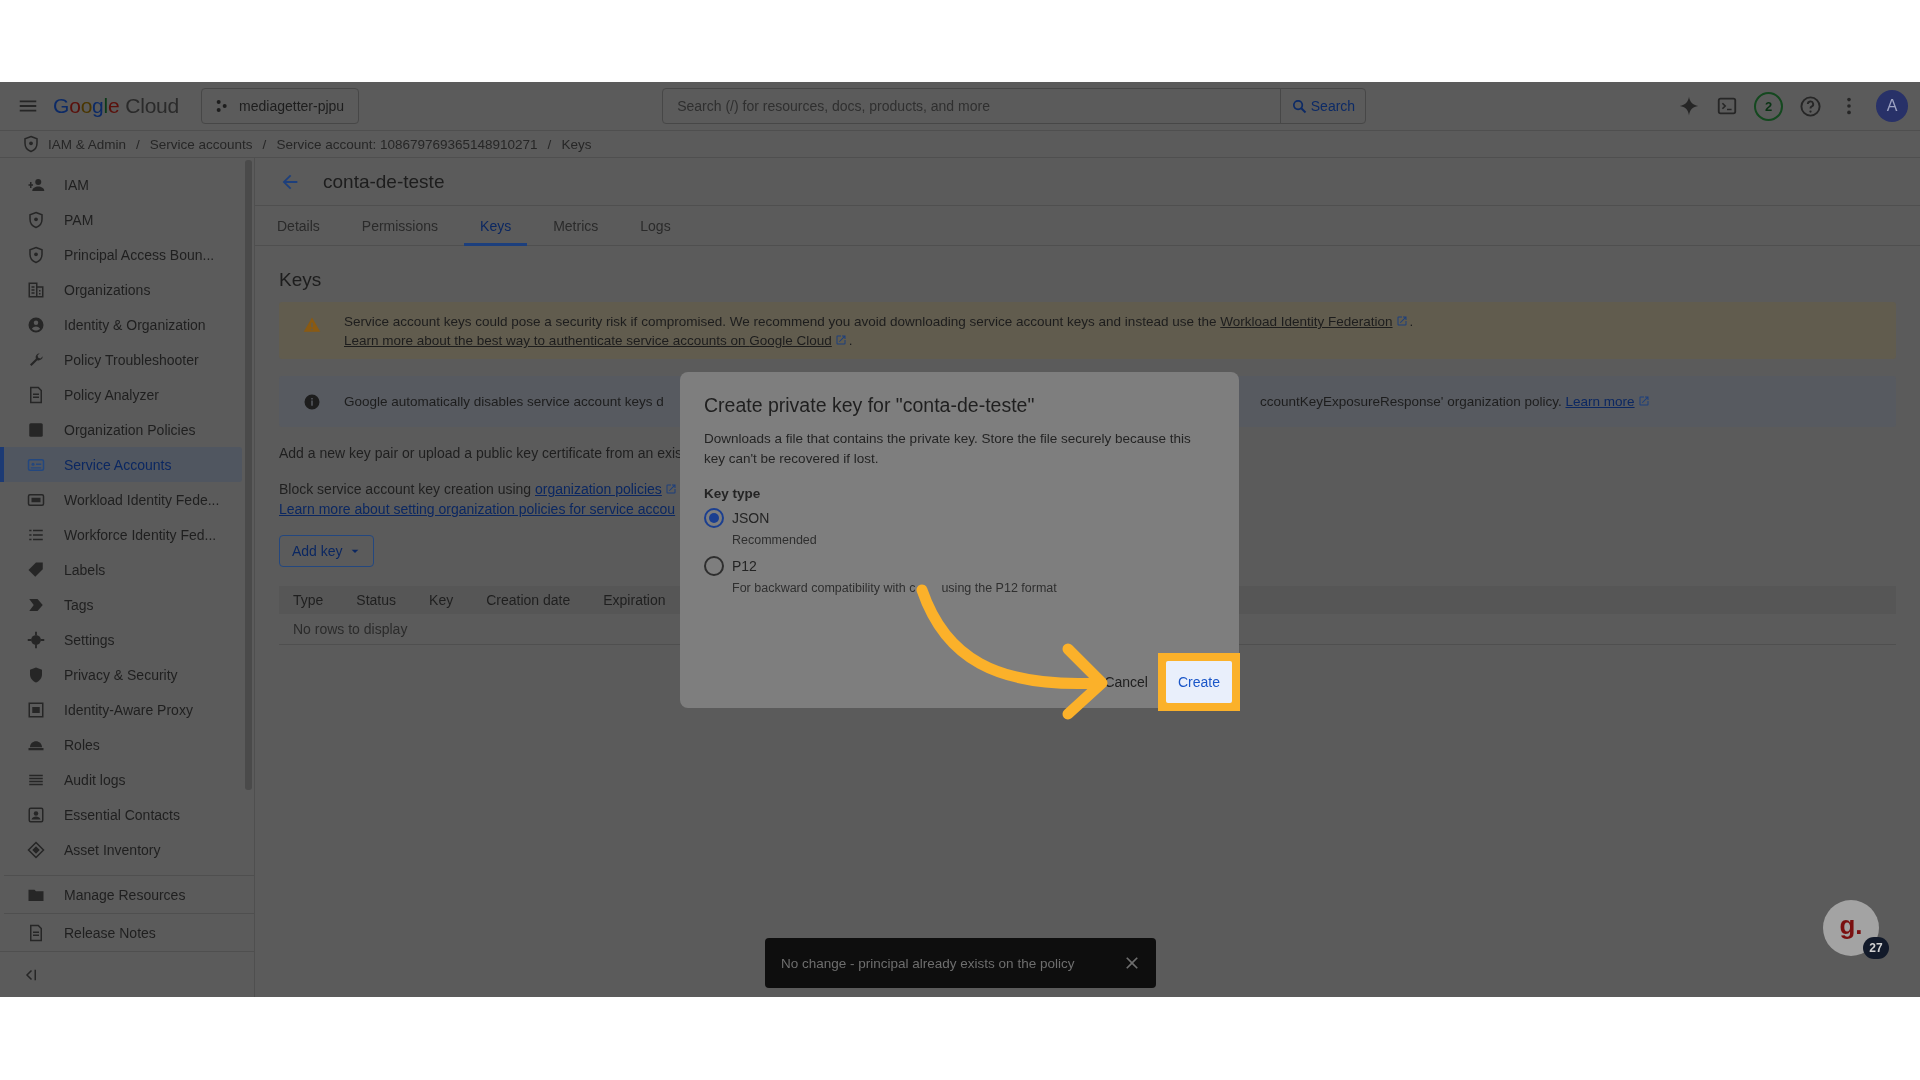  What do you see at coordinates (1299, 106) in the screenshot?
I see `search-icon` at bounding box center [1299, 106].